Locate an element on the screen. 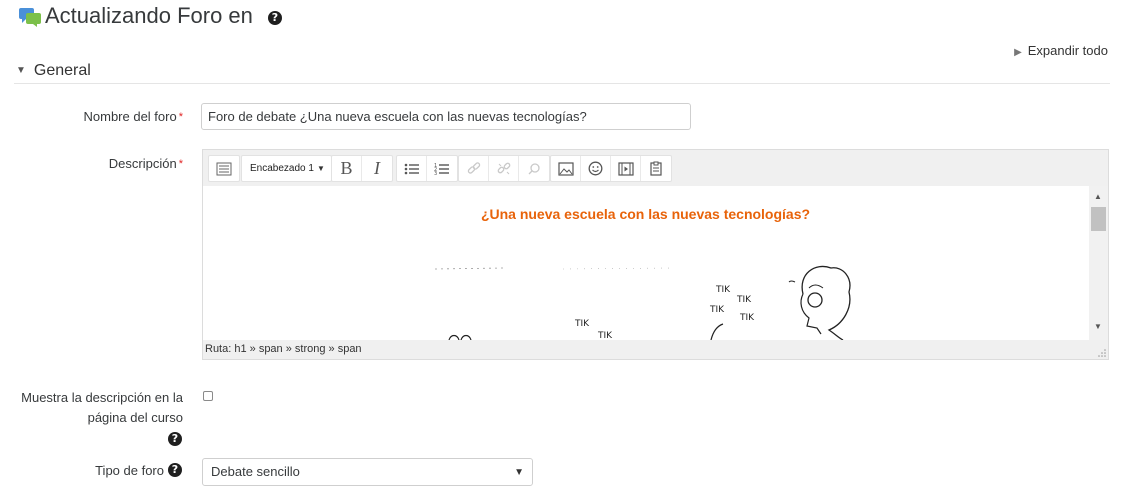 This screenshot has width=1130, height=504. element-path: Ruta: h1 » span » strong » span is located at coordinates (283, 349).